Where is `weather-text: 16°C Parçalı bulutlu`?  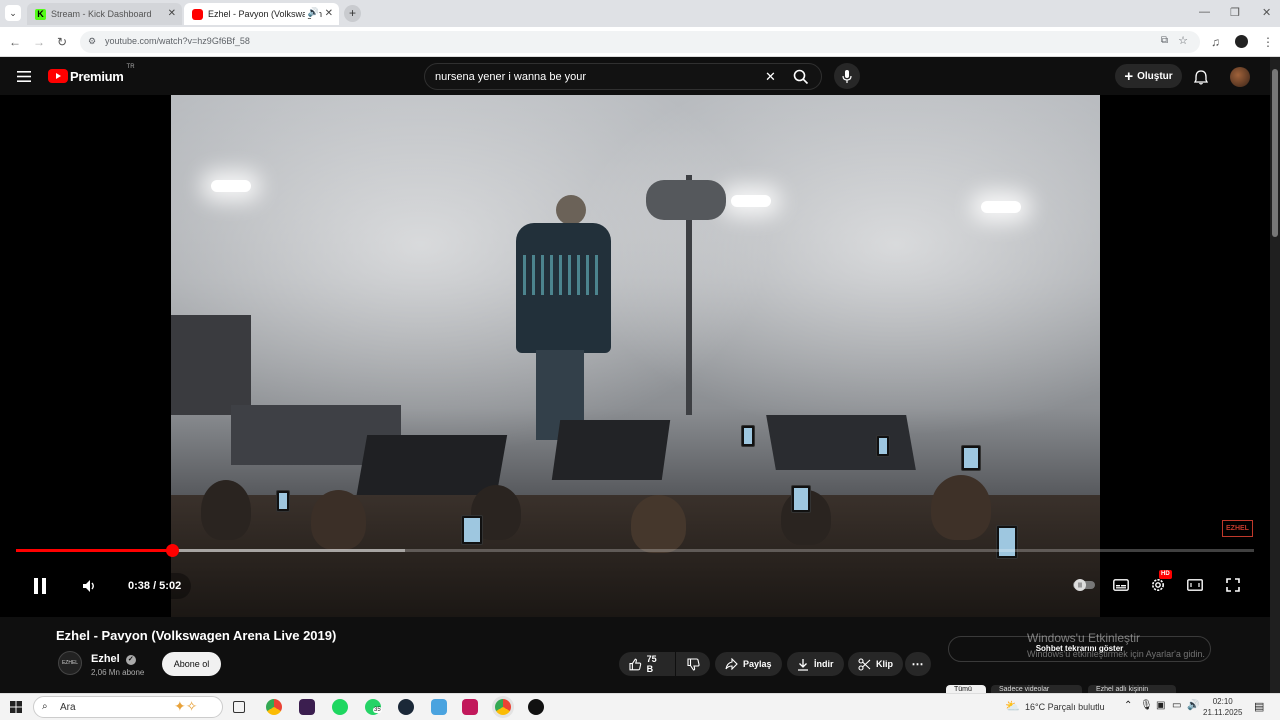
weather-text: 16°C Parçalı bulutlu is located at coordinates (1065, 707).